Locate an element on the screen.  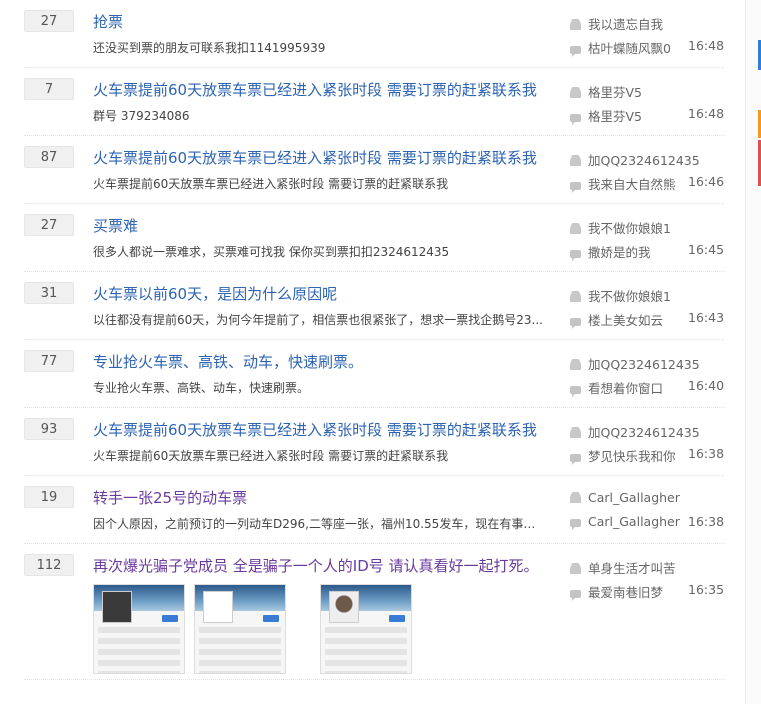
reply-count: 19 is located at coordinates (49, 497).